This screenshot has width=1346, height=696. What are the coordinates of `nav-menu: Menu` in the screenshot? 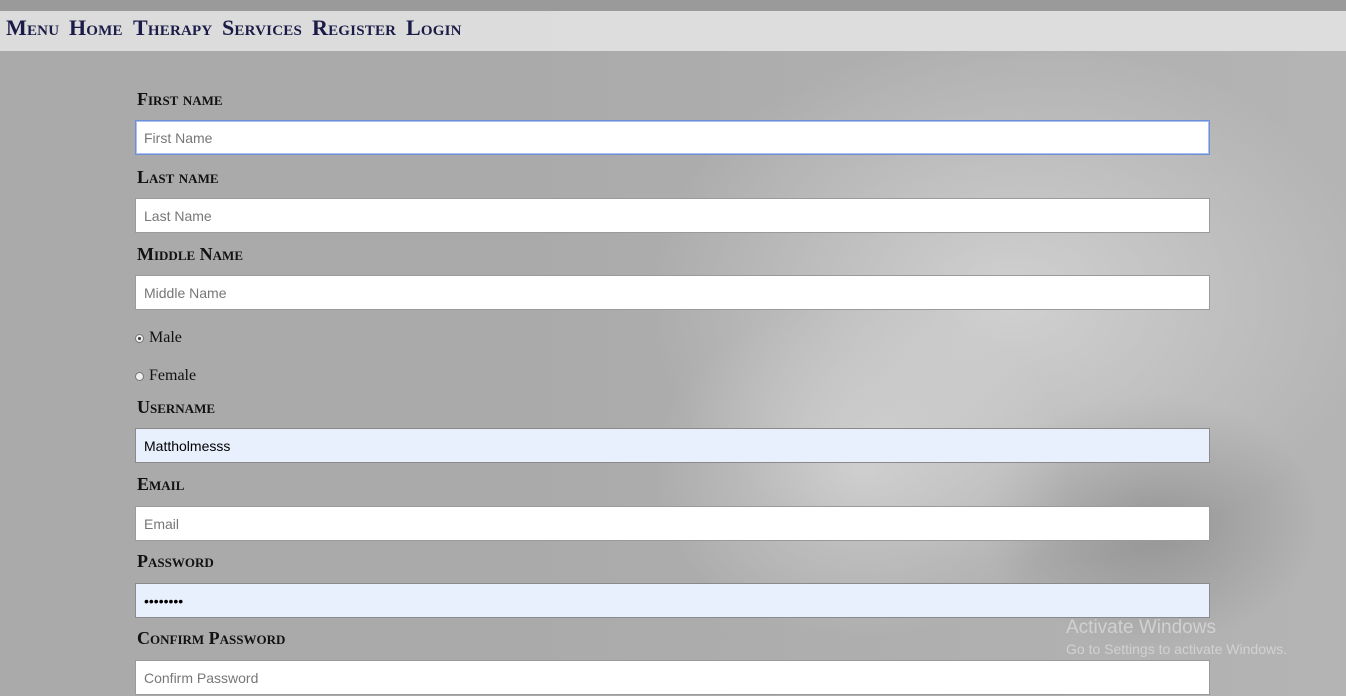 It's located at (32, 28).